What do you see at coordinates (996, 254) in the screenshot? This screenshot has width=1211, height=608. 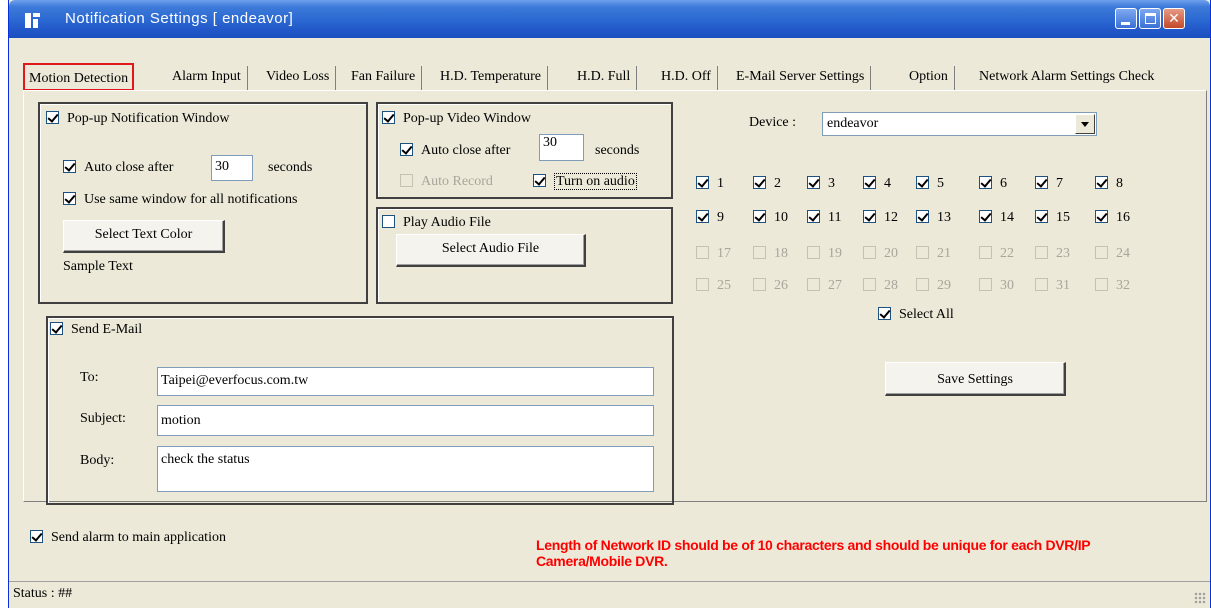 I see `channel-checkbox-22: 22` at bounding box center [996, 254].